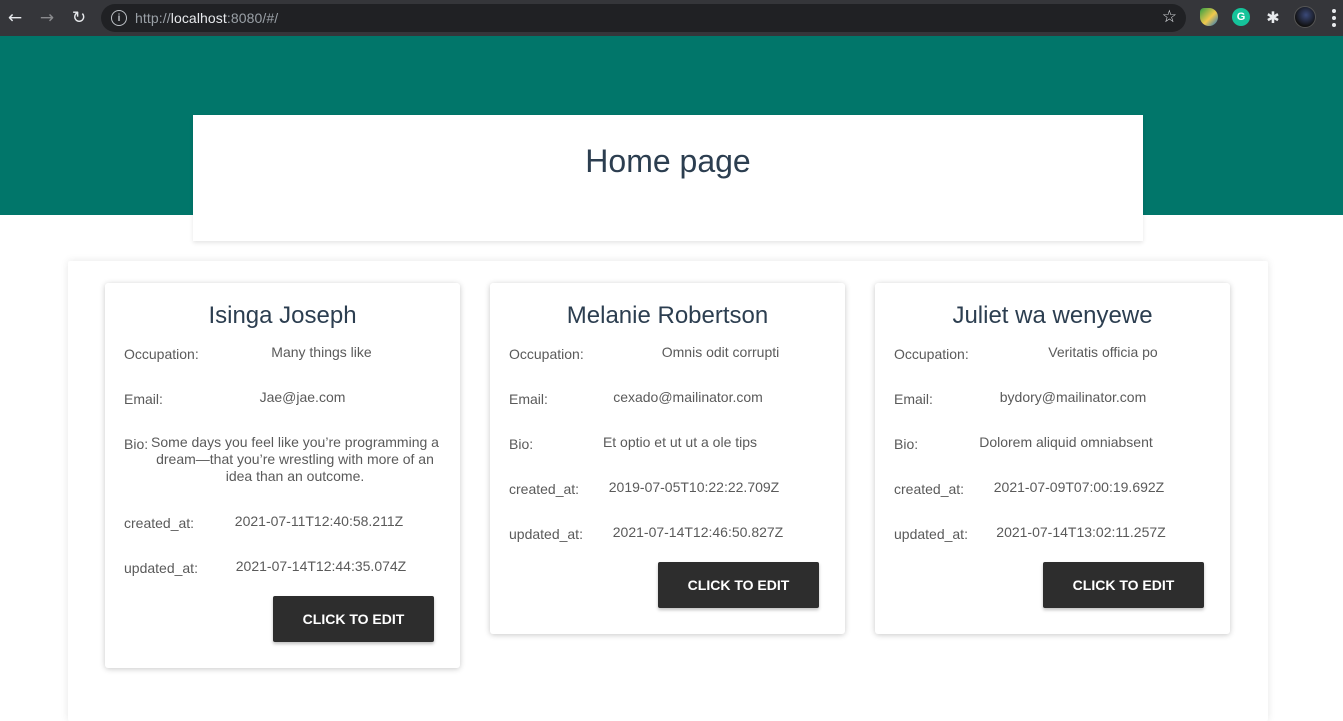 This screenshot has height=721, width=1343. What do you see at coordinates (1066, 442) in the screenshot?
I see `bio-value: Dolorem aliquid omniabsent` at bounding box center [1066, 442].